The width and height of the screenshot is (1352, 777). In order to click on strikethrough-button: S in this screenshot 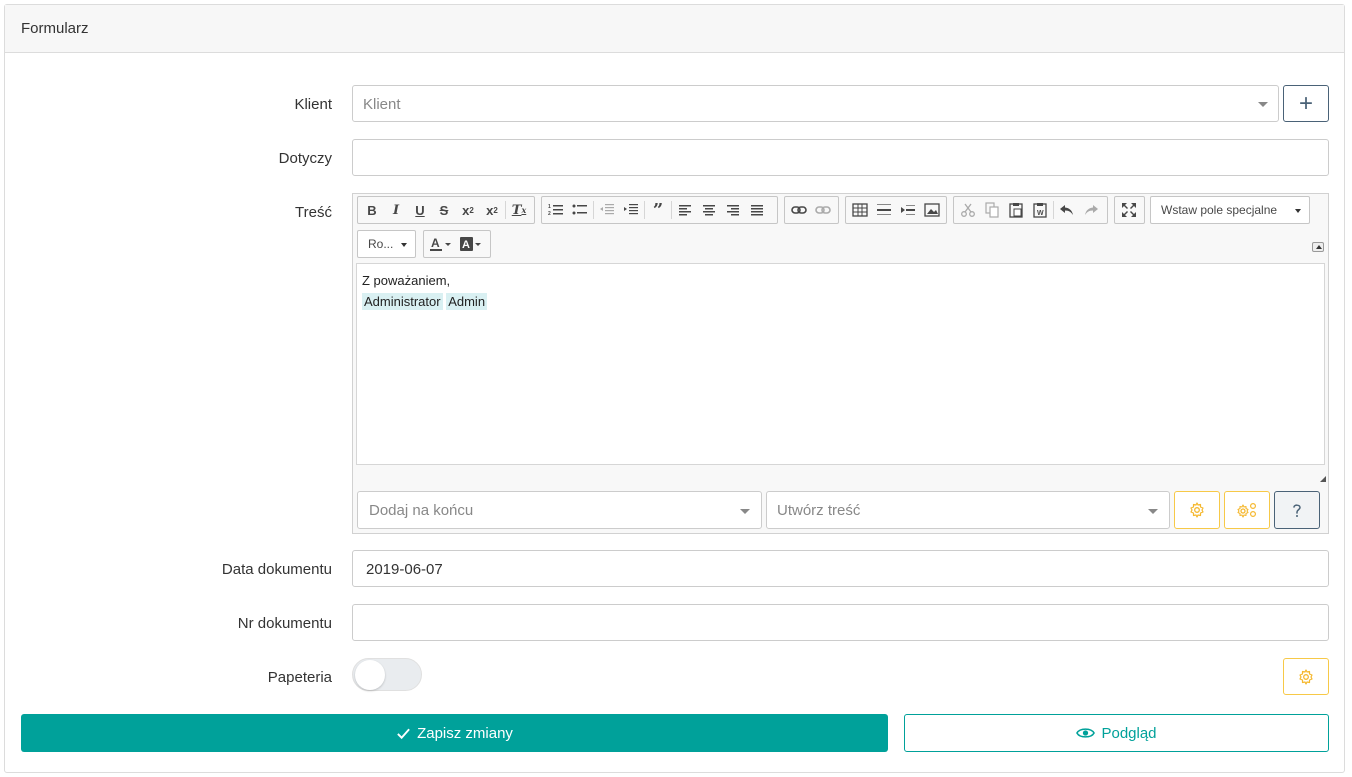, I will do `click(444, 210)`.